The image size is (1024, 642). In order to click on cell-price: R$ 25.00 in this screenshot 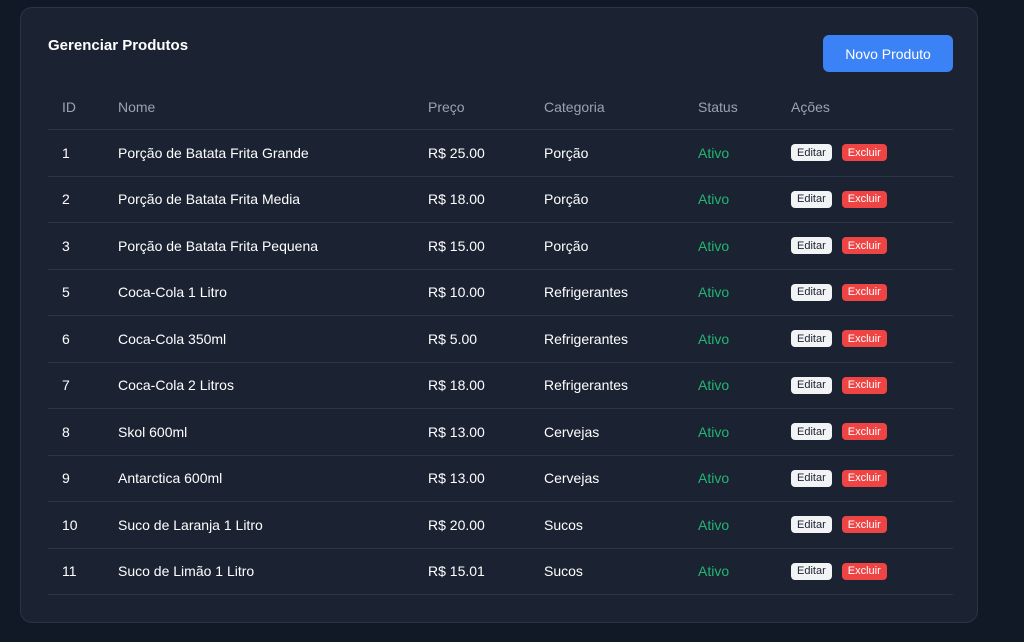, I will do `click(456, 152)`.